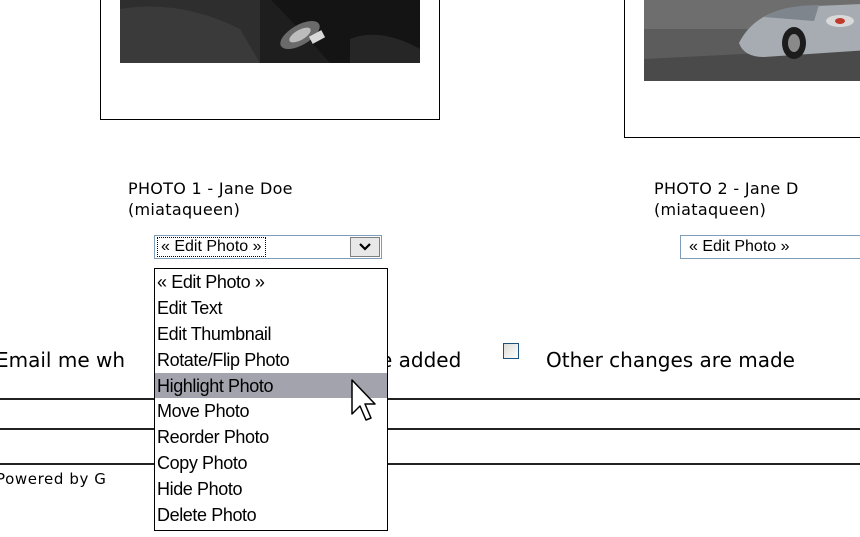  Describe the element at coordinates (63, 360) in the screenshot. I see `email-me-label: Email me wh` at that location.